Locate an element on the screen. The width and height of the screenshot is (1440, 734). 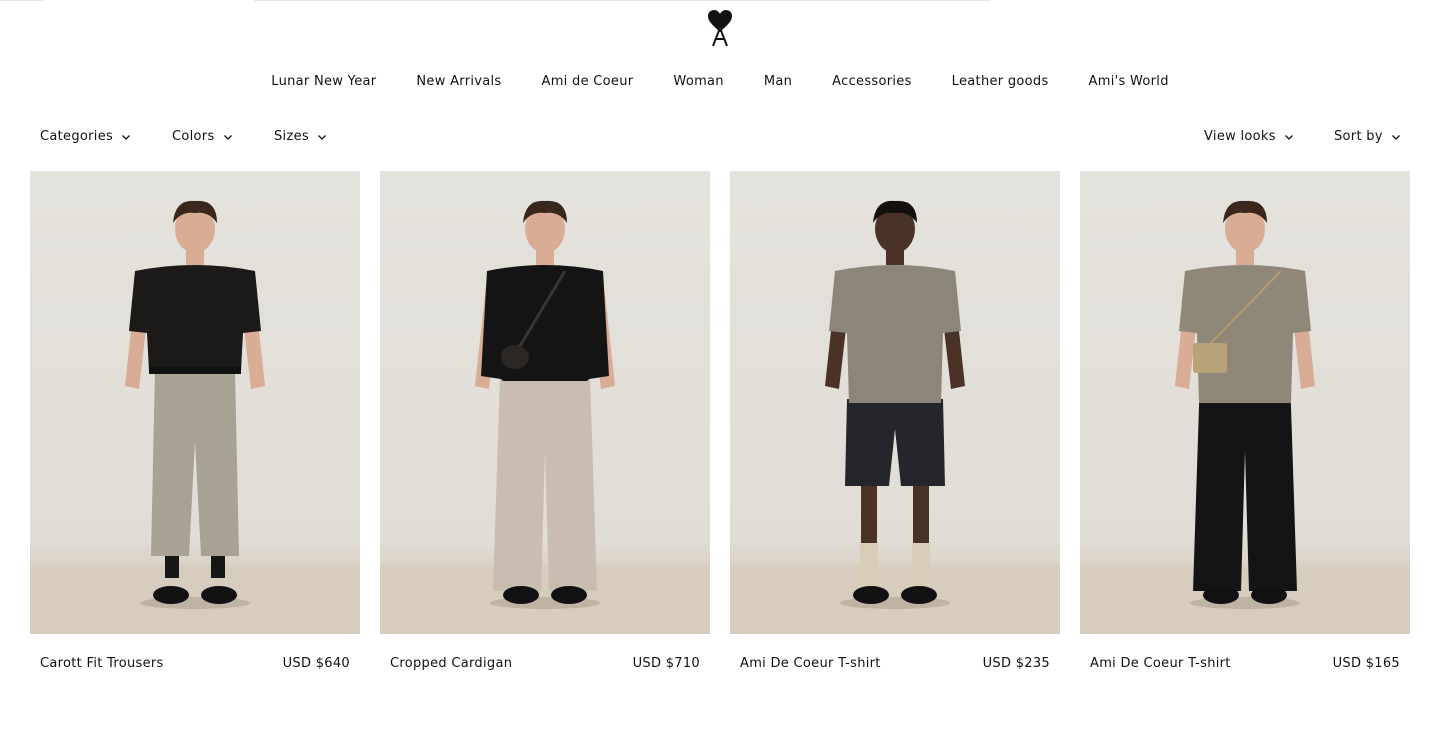
sizes-filter-button: Sizes is located at coordinates (300, 136).